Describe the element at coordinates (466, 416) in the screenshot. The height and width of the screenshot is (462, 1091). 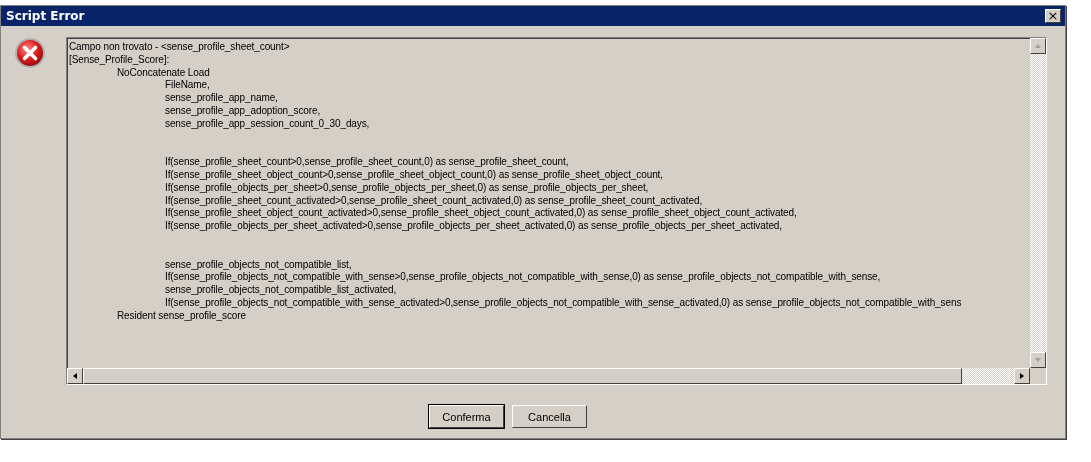
I see `dialog-button: Conferma` at that location.